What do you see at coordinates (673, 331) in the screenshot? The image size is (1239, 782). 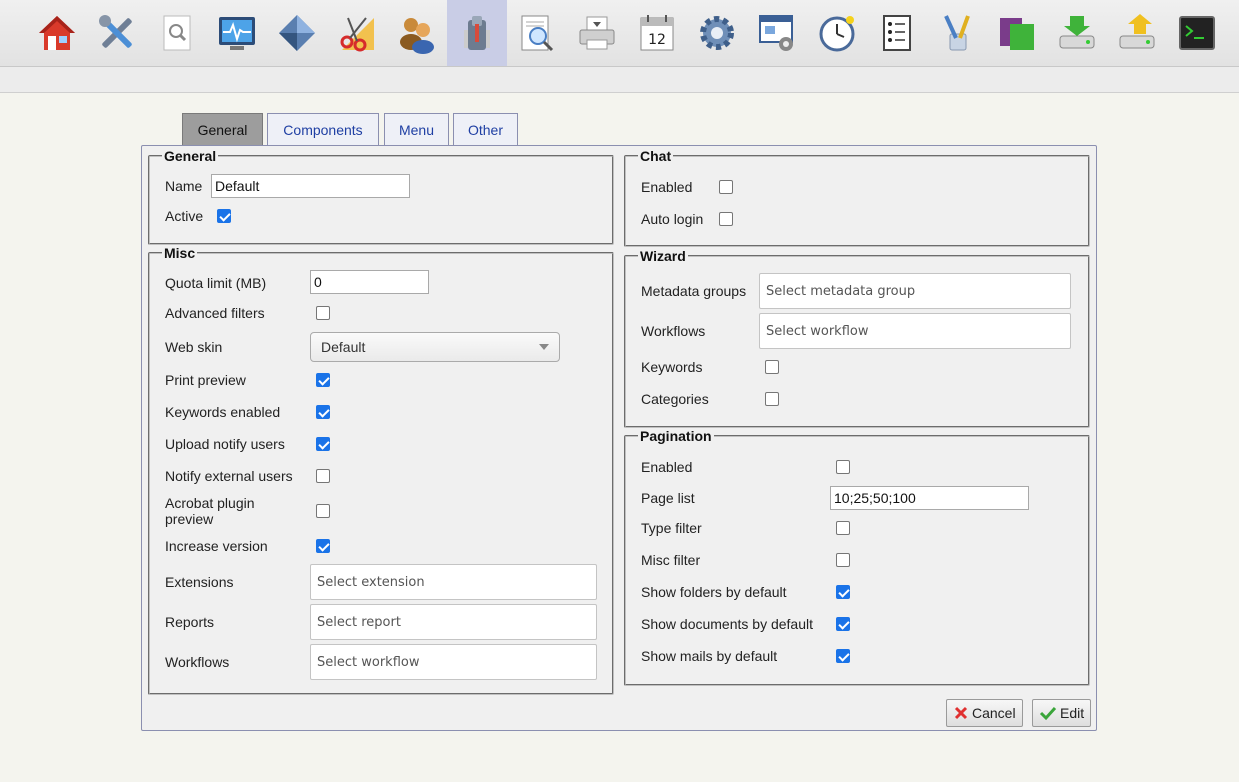 I see `wizard-workflows-label: Workflows` at bounding box center [673, 331].